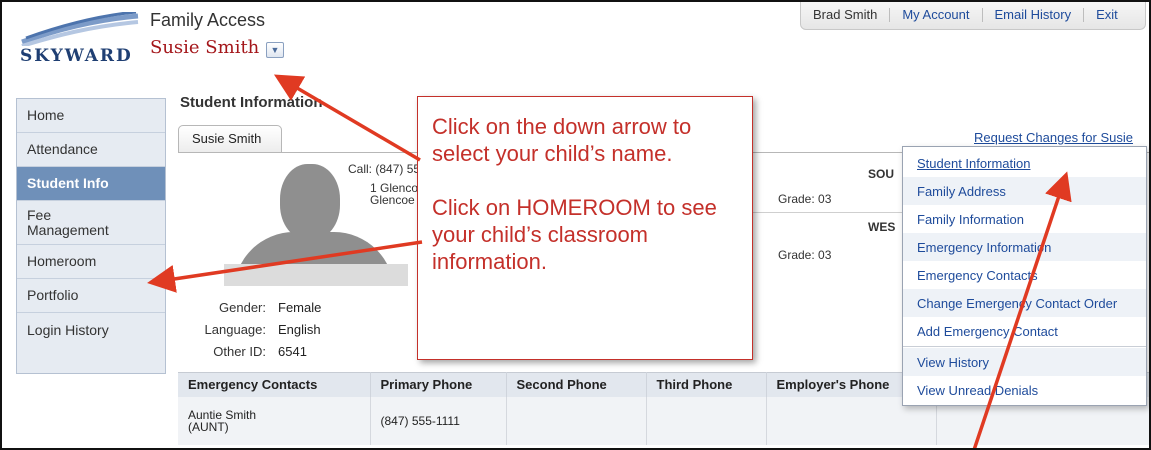  What do you see at coordinates (1024, 219) in the screenshot?
I see `menu-item-family-information: Family Information` at bounding box center [1024, 219].